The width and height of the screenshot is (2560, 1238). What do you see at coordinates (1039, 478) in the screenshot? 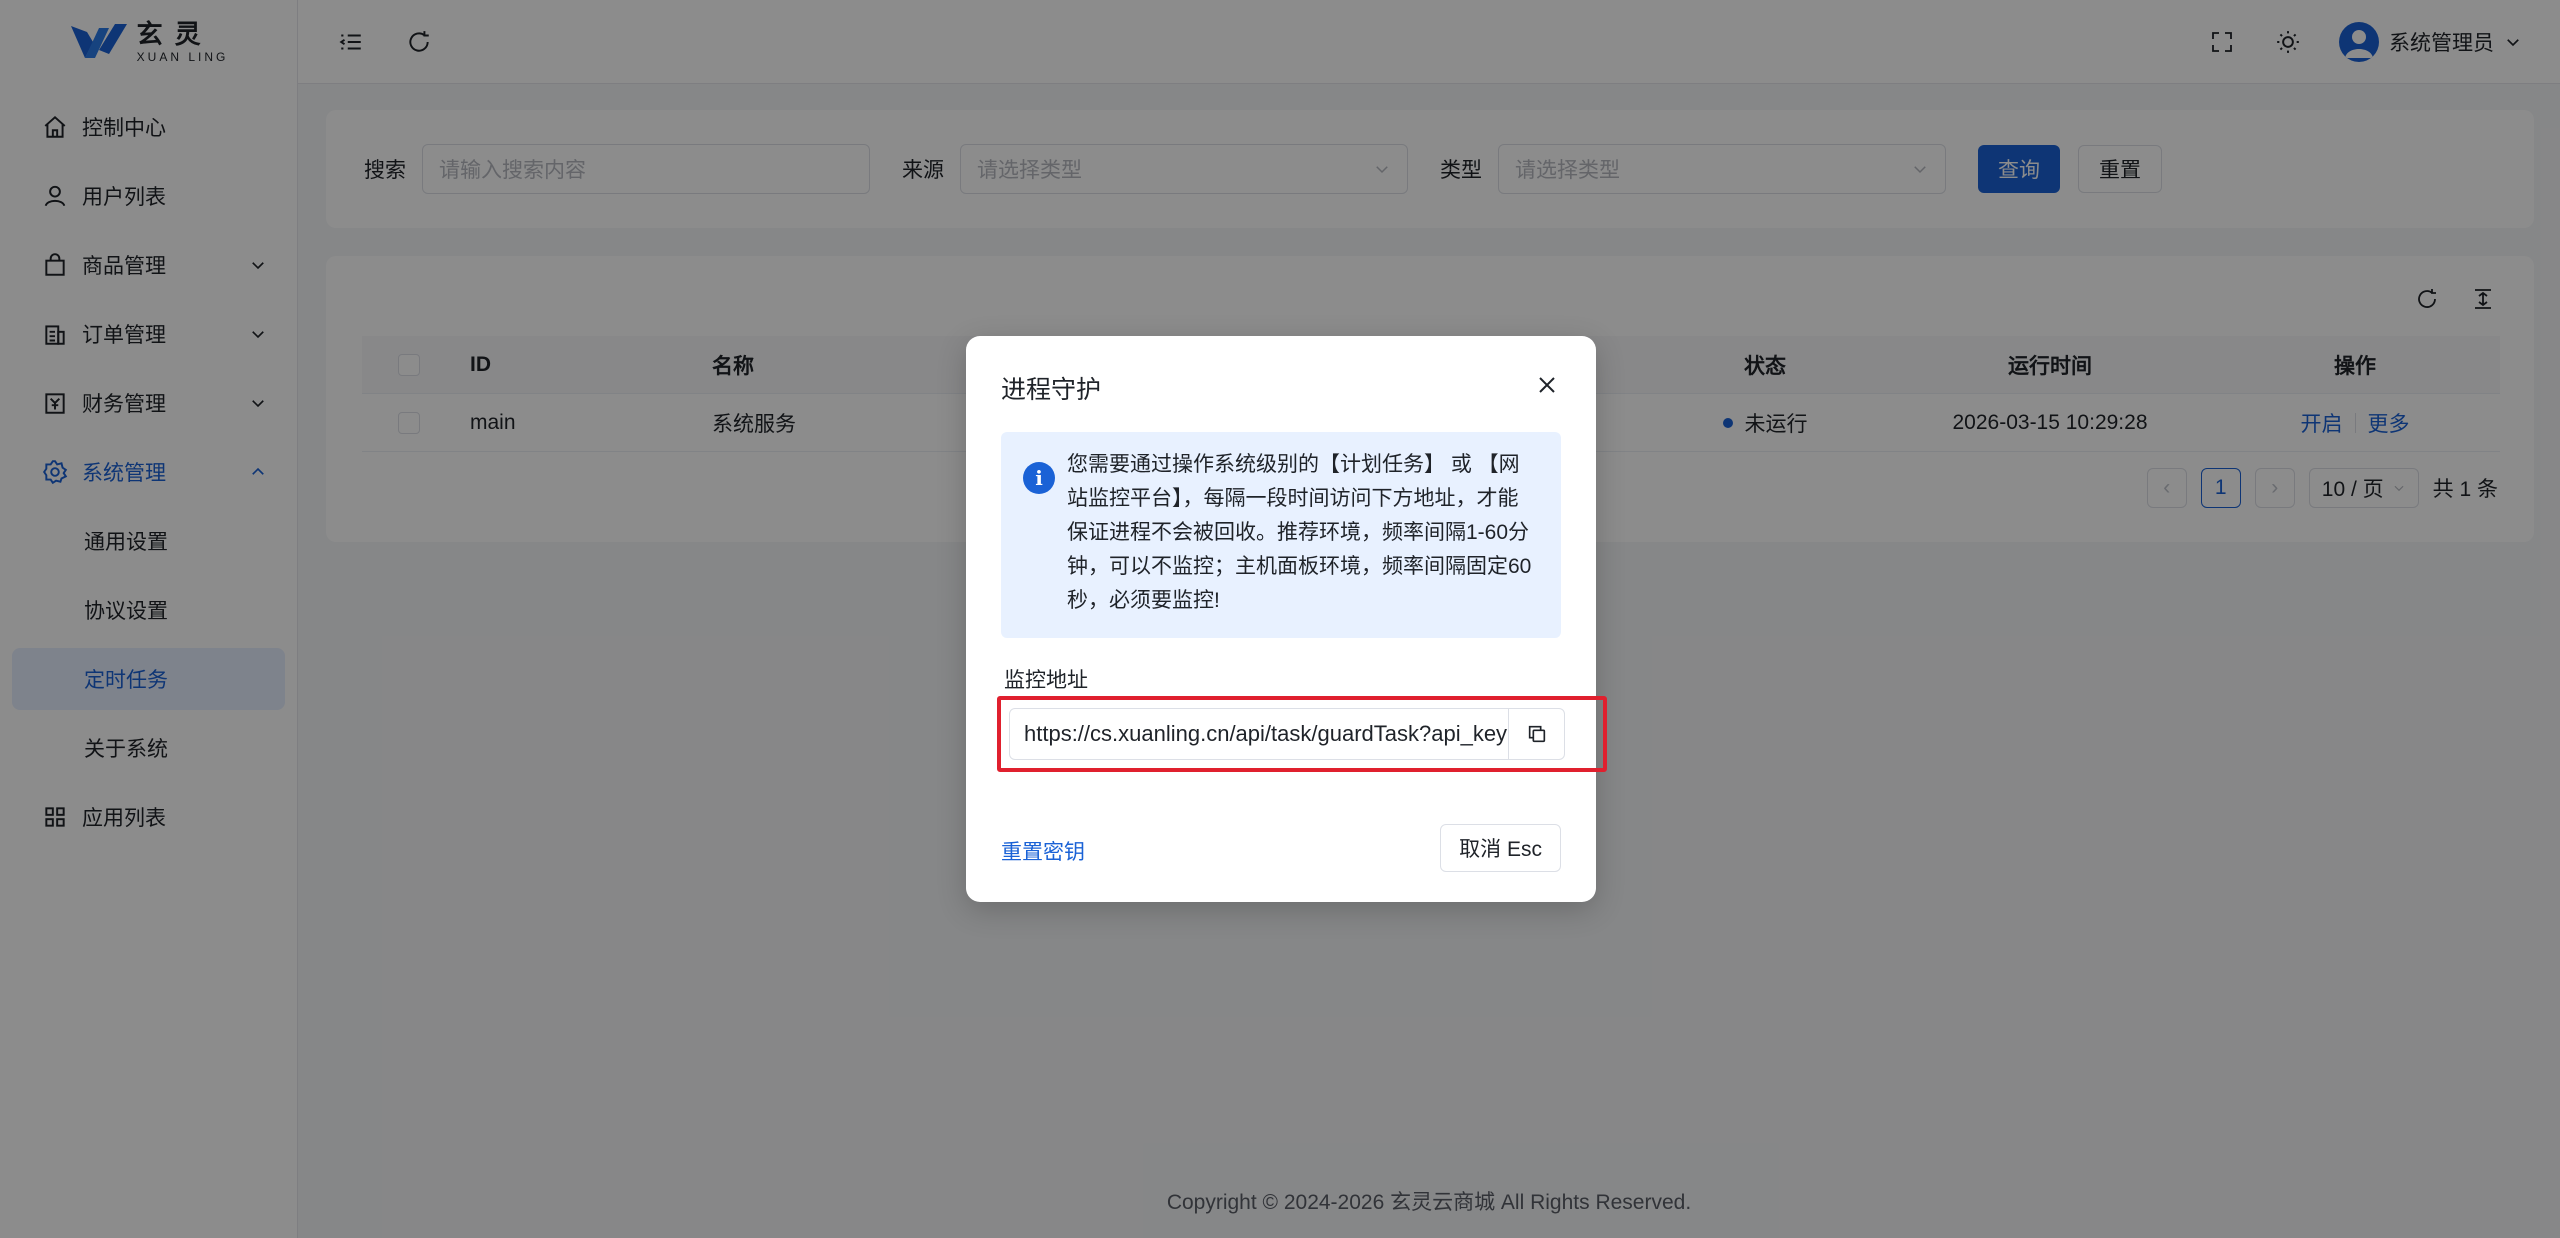
I see `info-icon: i` at bounding box center [1039, 478].